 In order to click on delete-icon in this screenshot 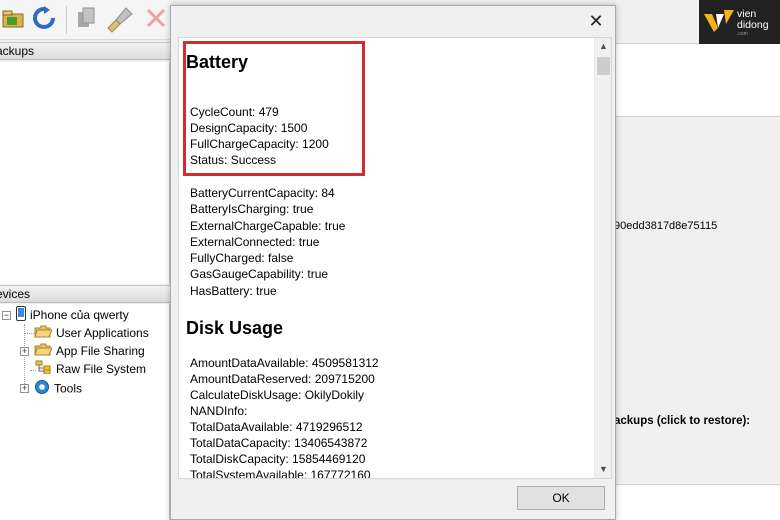, I will do `click(157, 19)`.